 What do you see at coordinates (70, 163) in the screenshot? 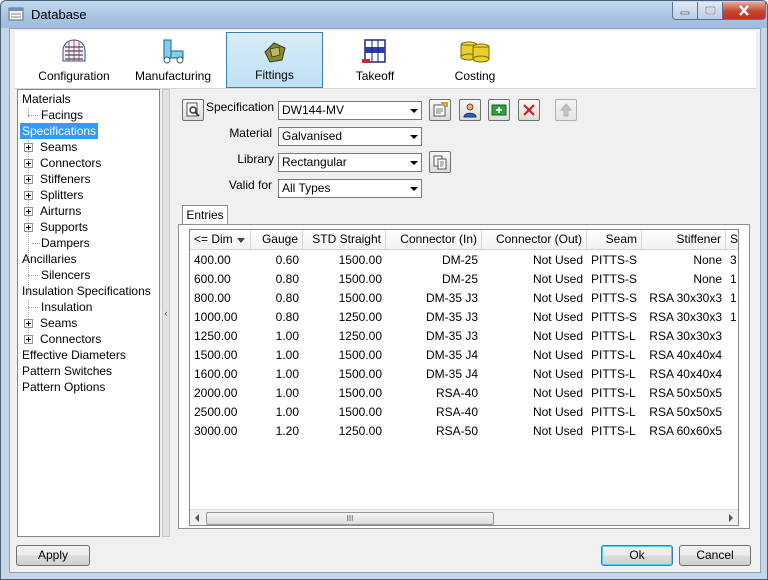
I see `tree-item-connectors: Connectors` at bounding box center [70, 163].